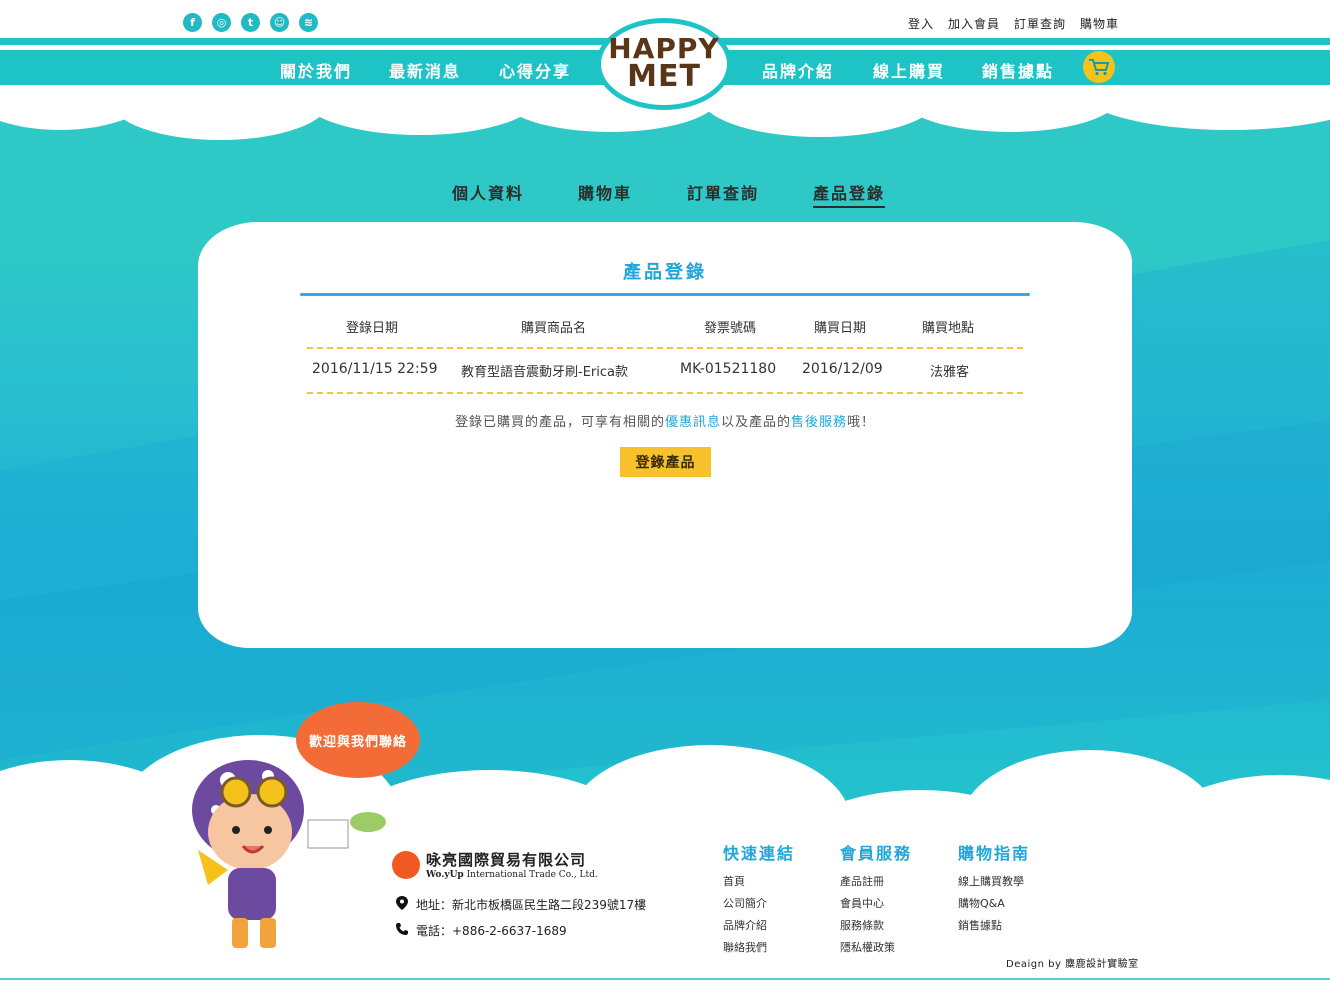  I want to click on top-links: 登入 加入會員 訂單查詢 購物車, so click(1013, 23).